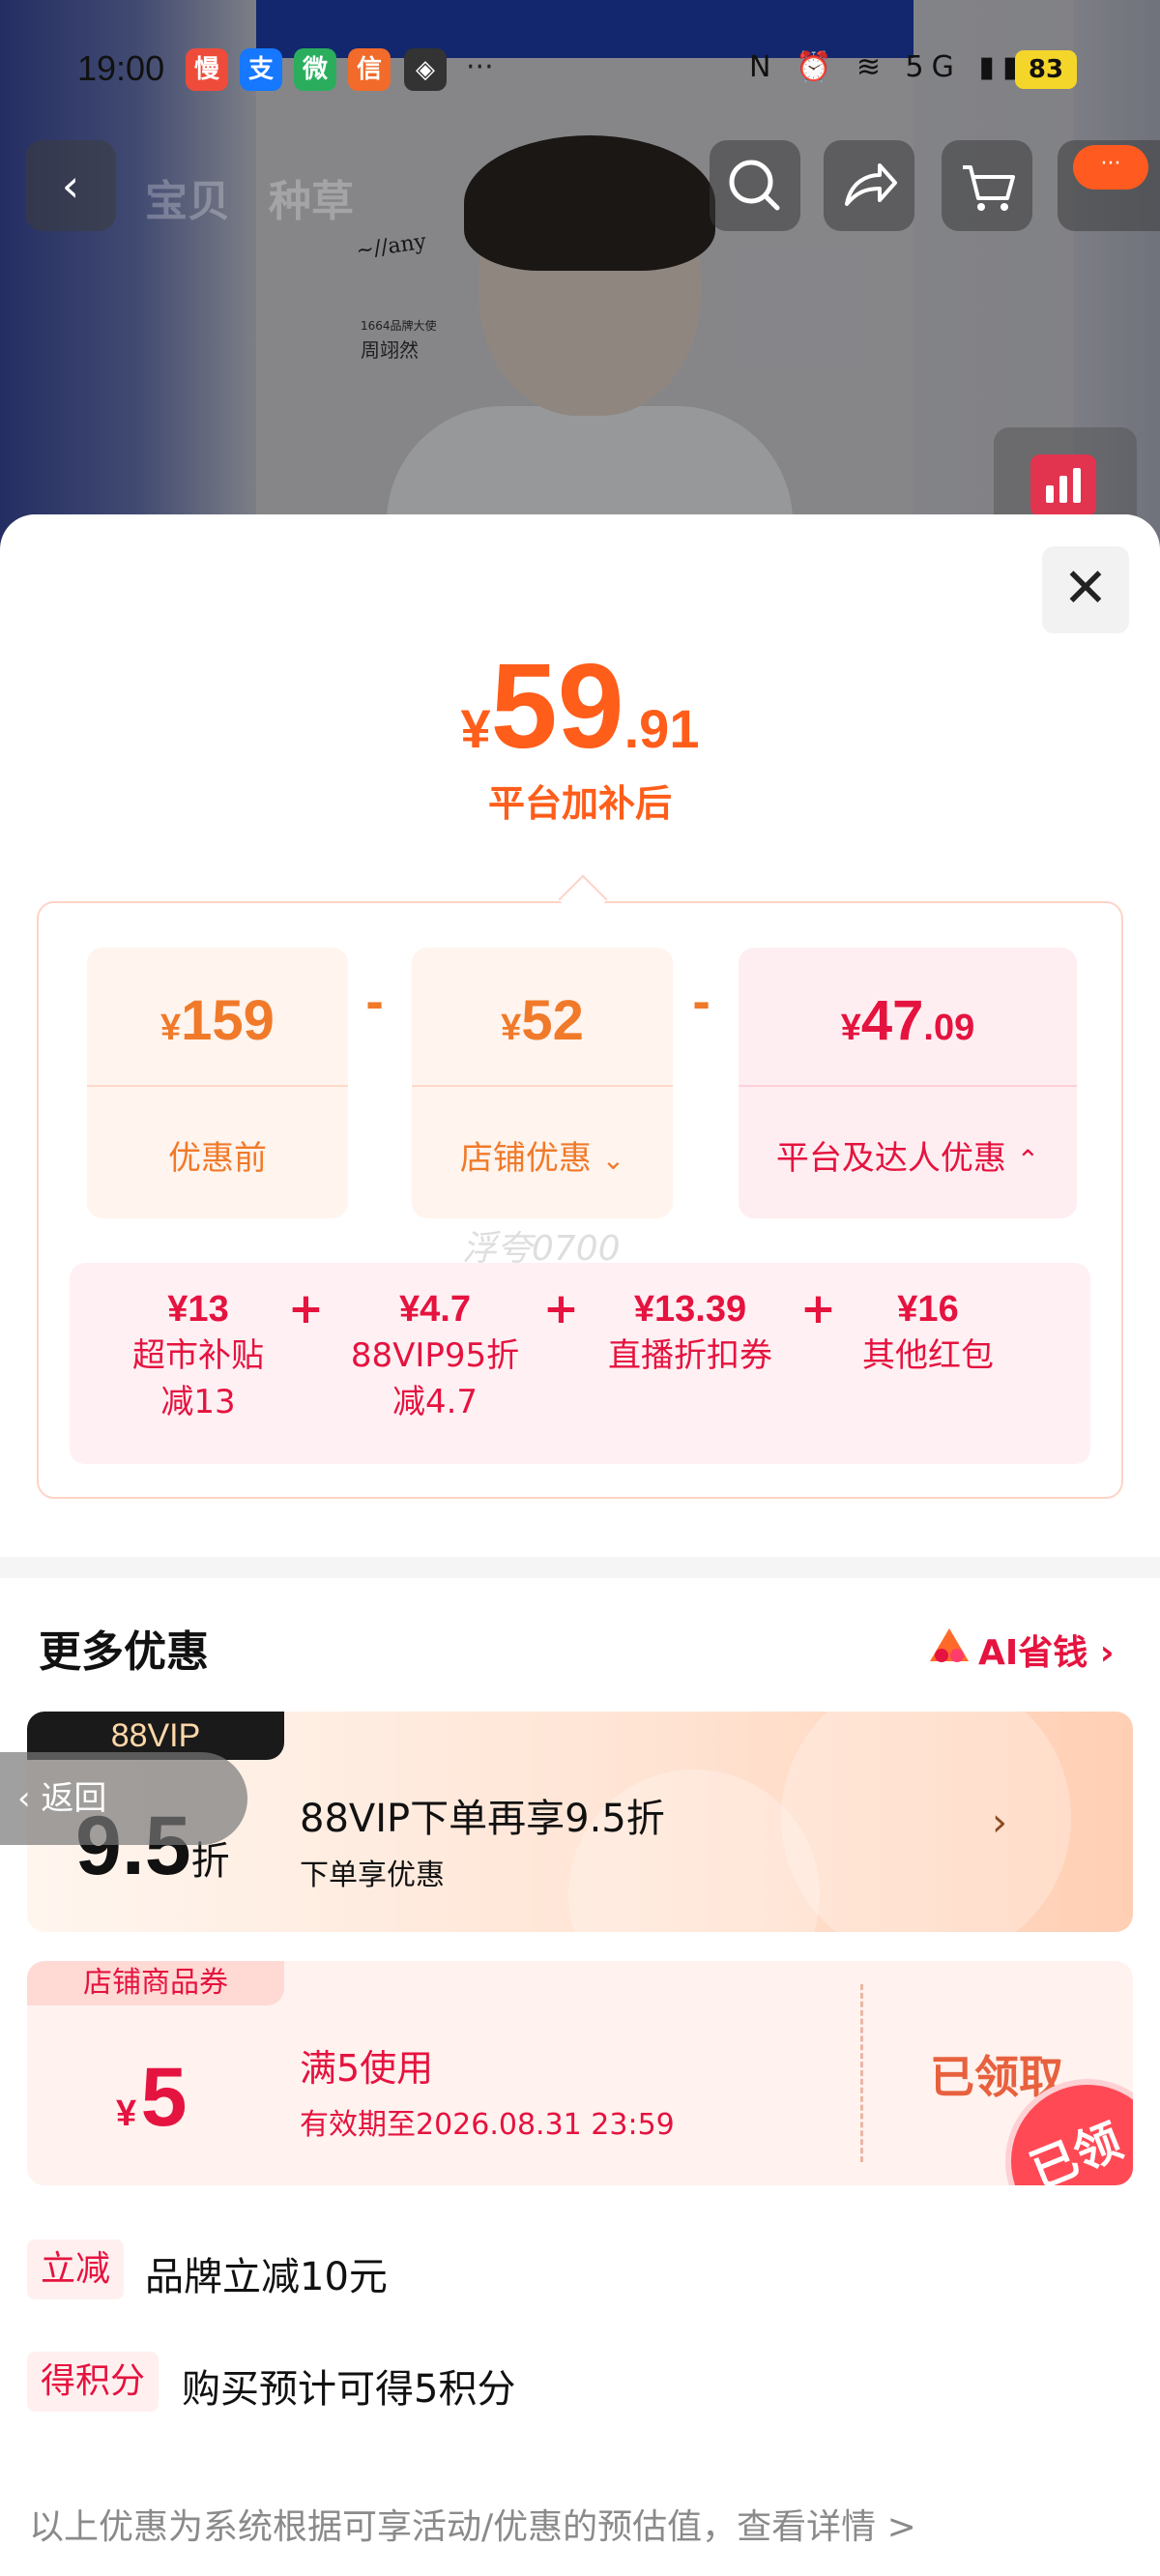  What do you see at coordinates (121, 68) in the screenshot?
I see `status-time: 19:00` at bounding box center [121, 68].